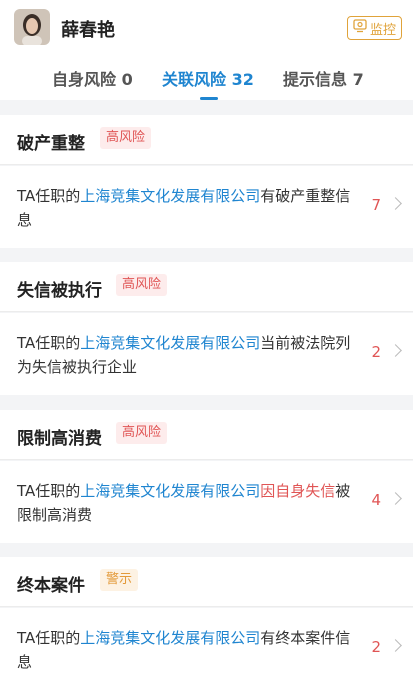 The image size is (413, 683). Describe the element at coordinates (206, 140) in the screenshot. I see `section-header-bankruptcy: 破产重整 高风险` at that location.